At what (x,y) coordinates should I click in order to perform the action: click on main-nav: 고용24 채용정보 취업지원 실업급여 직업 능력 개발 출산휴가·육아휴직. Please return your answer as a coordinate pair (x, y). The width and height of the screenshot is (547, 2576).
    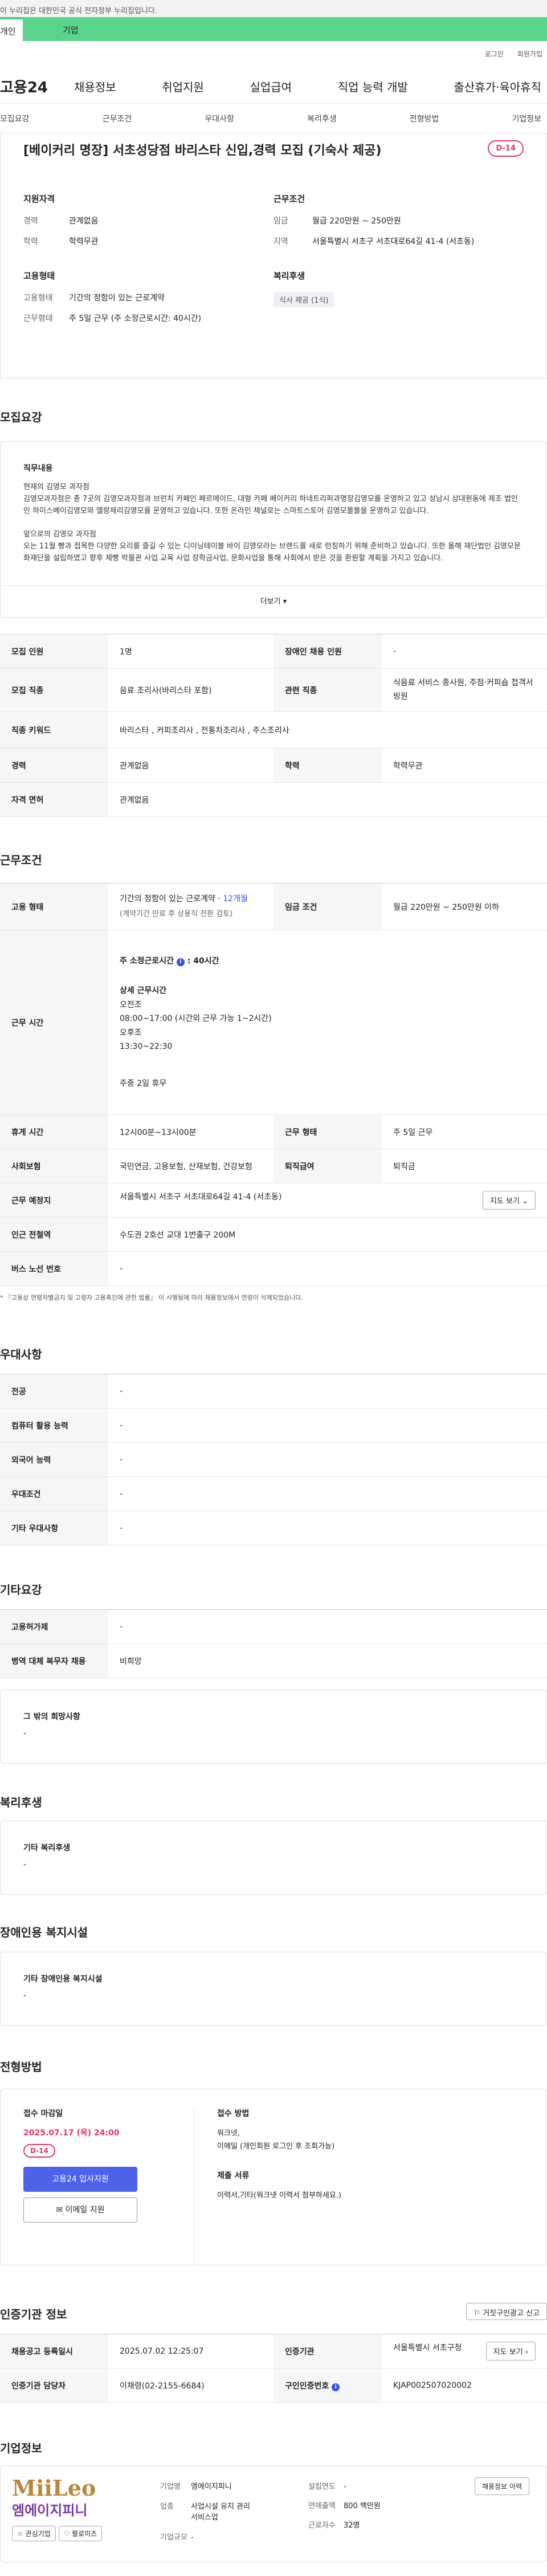
    Looking at the image, I should click on (273, 87).